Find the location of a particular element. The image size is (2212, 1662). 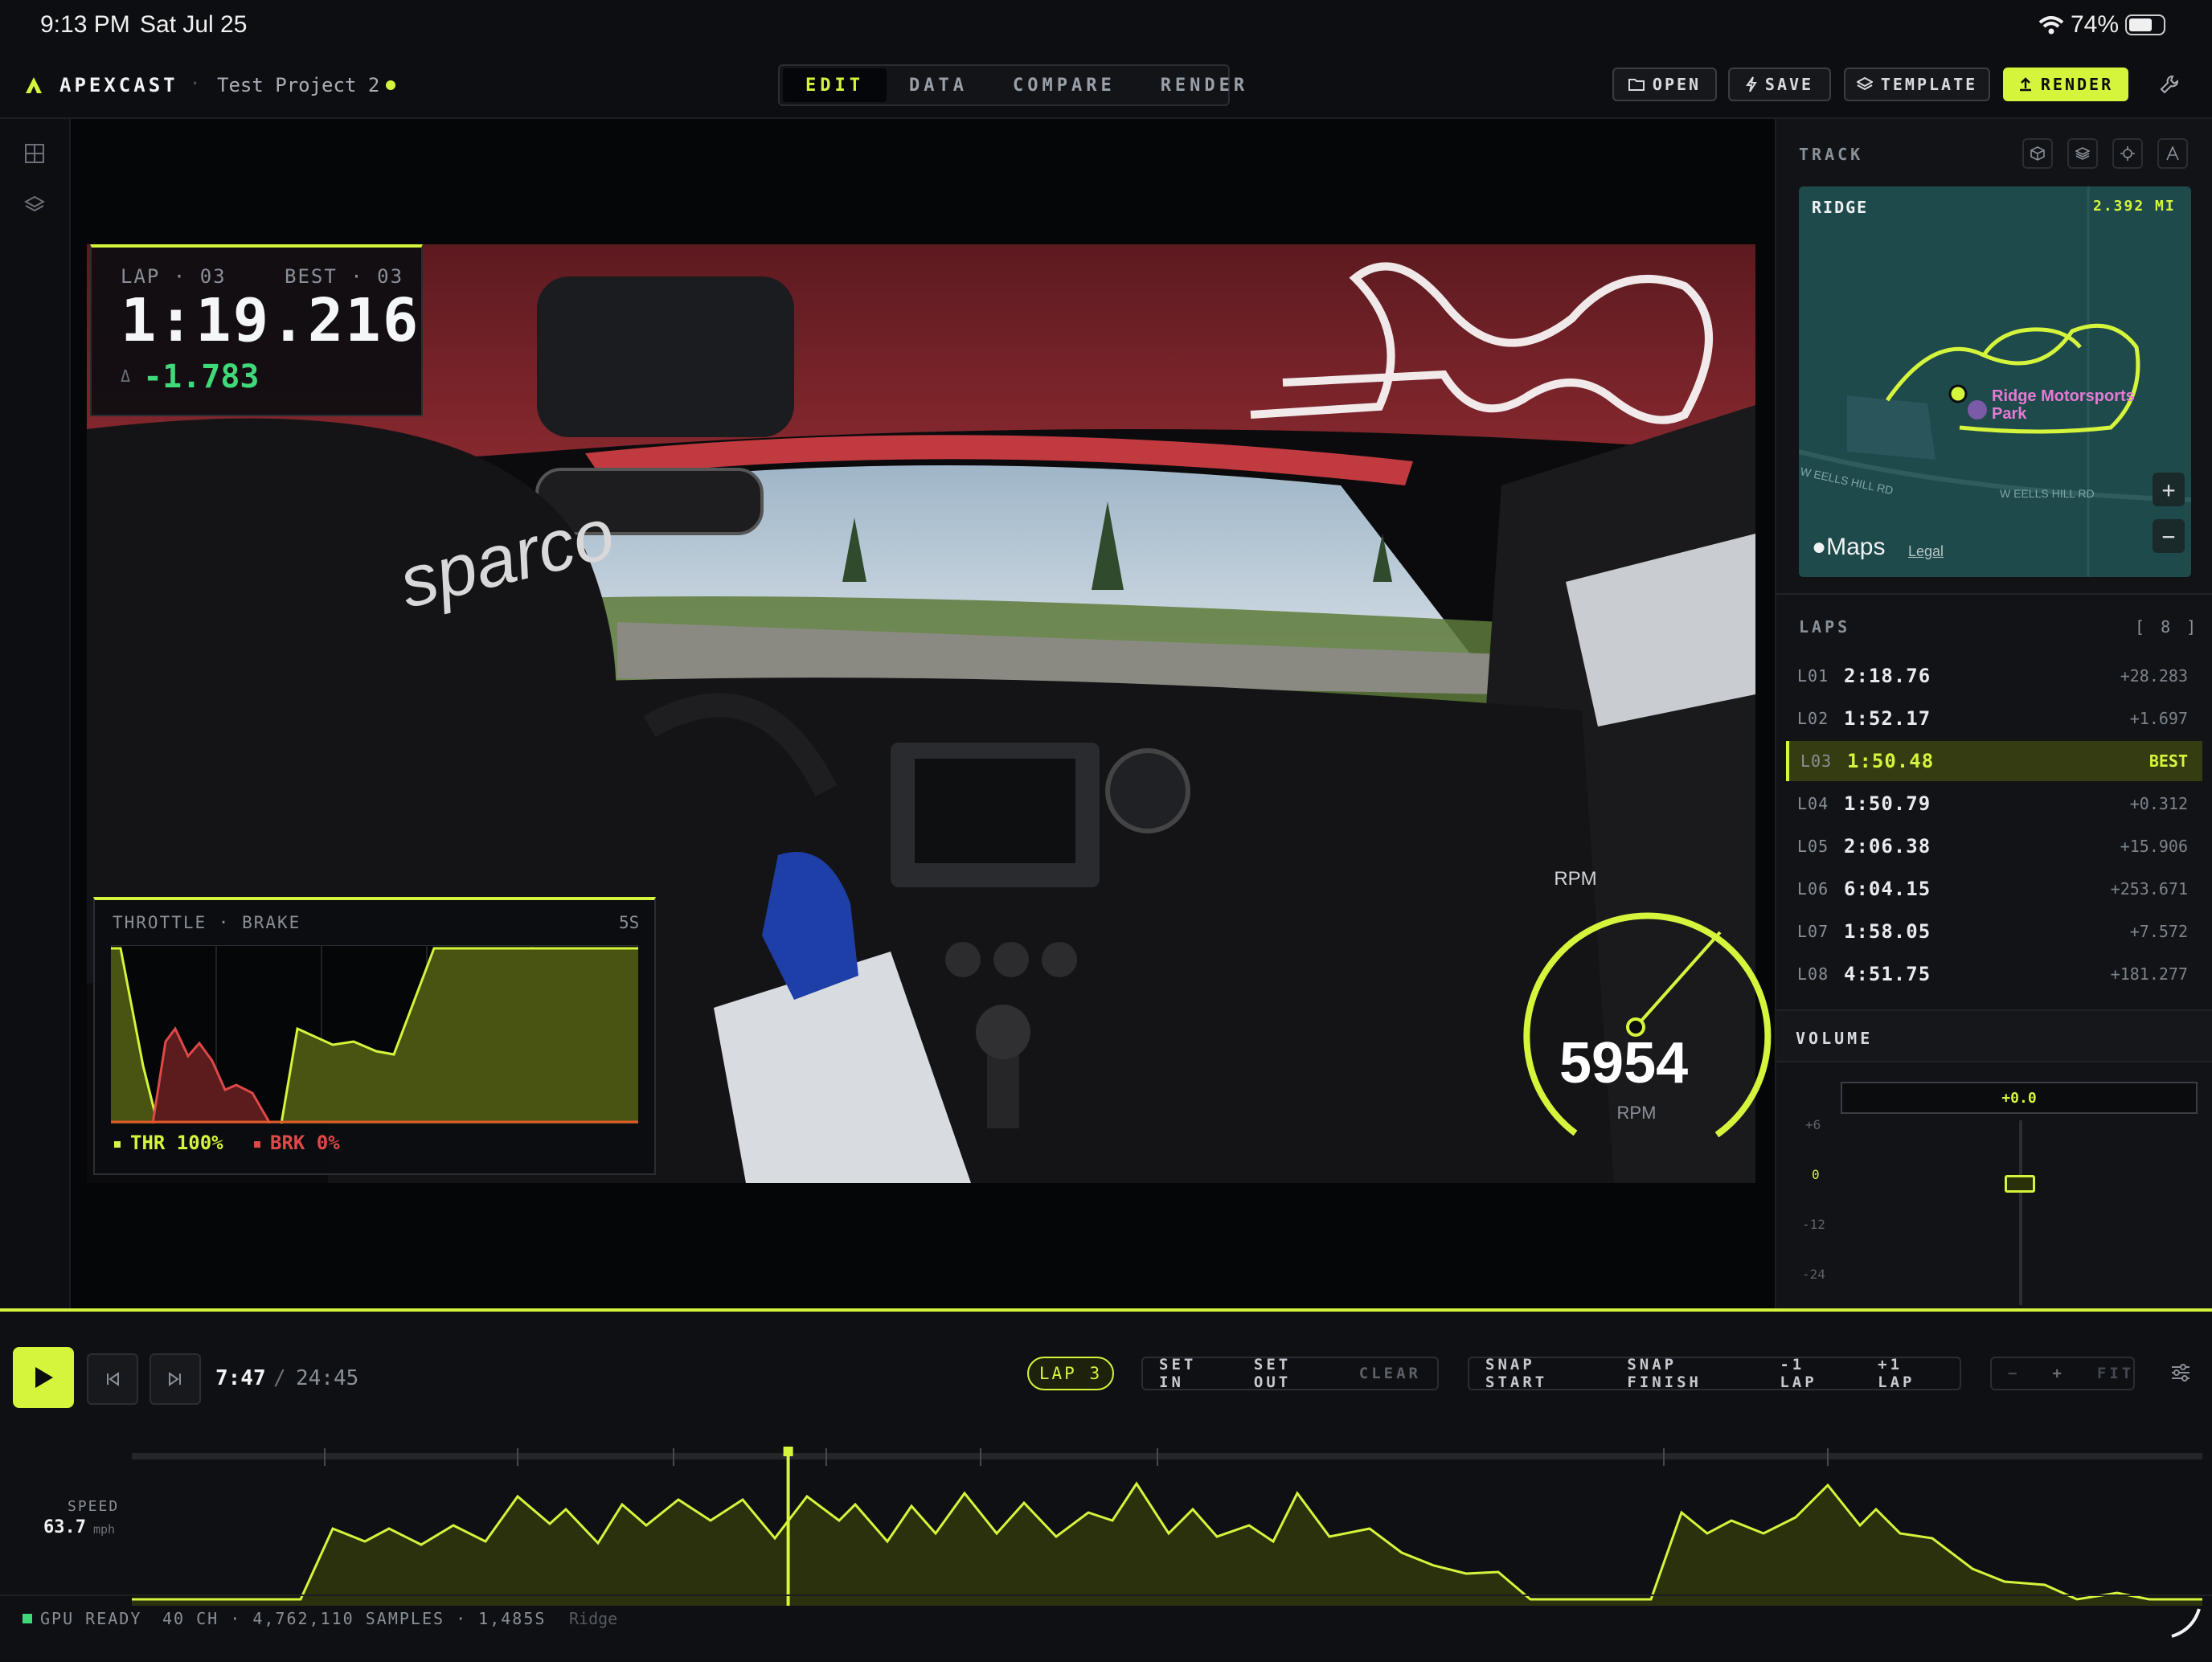

project-name: Test Project 2 is located at coordinates (298, 85).